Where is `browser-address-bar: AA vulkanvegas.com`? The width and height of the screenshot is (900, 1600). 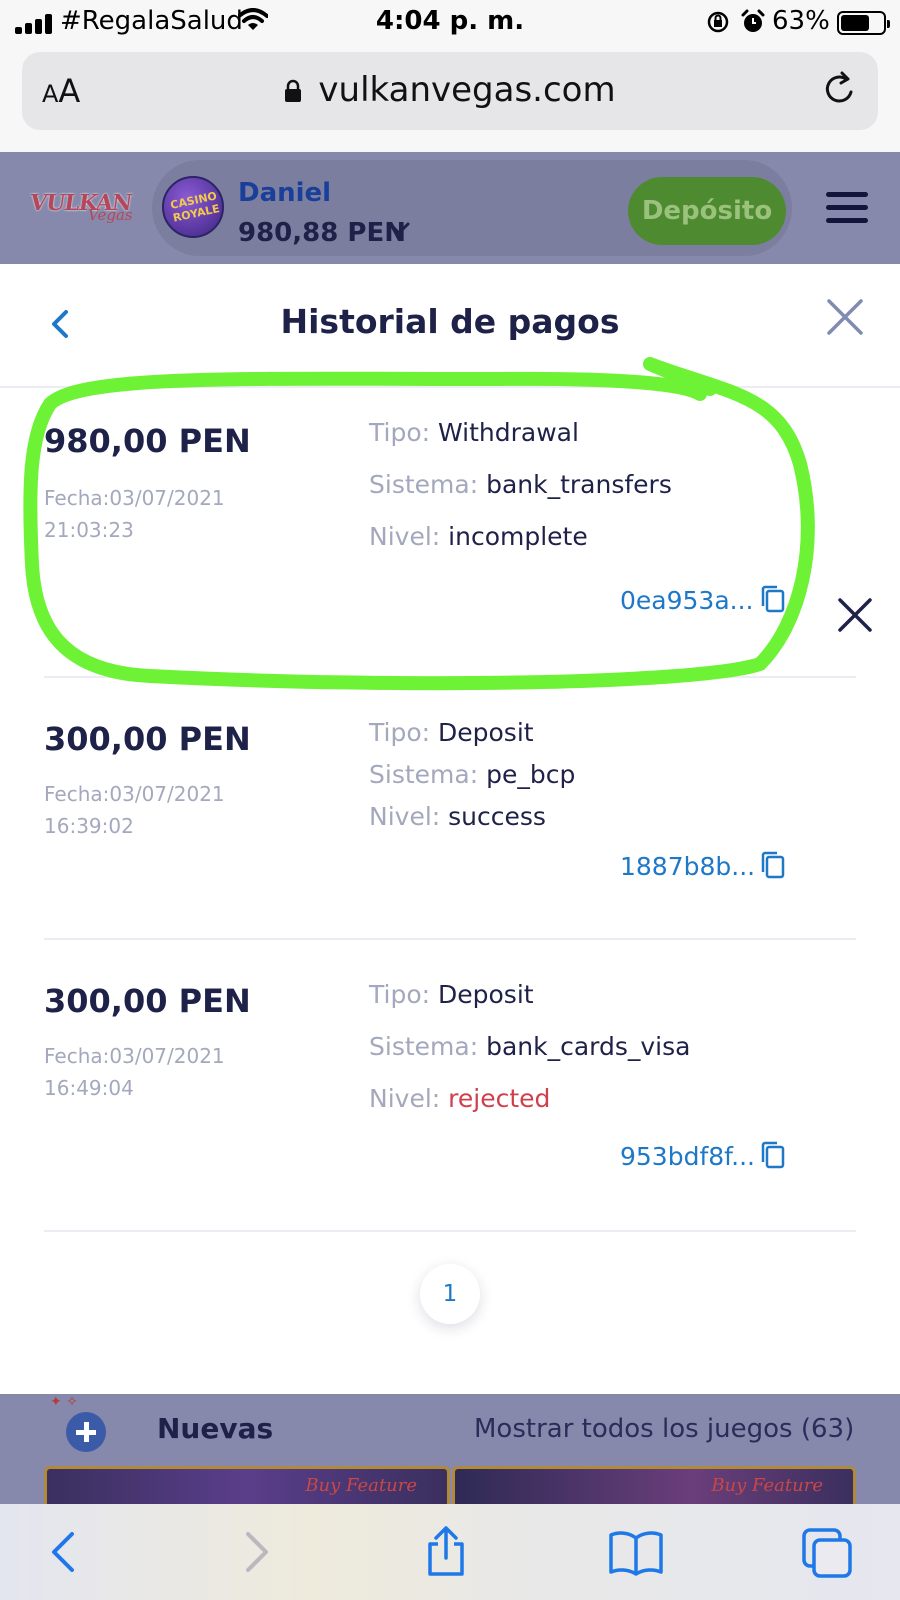
browser-address-bar: AA vulkanvegas.com is located at coordinates (450, 99).